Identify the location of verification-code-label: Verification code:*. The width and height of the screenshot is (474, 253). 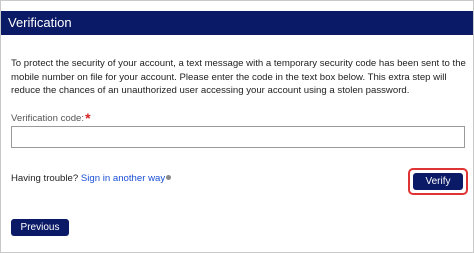
(51, 117).